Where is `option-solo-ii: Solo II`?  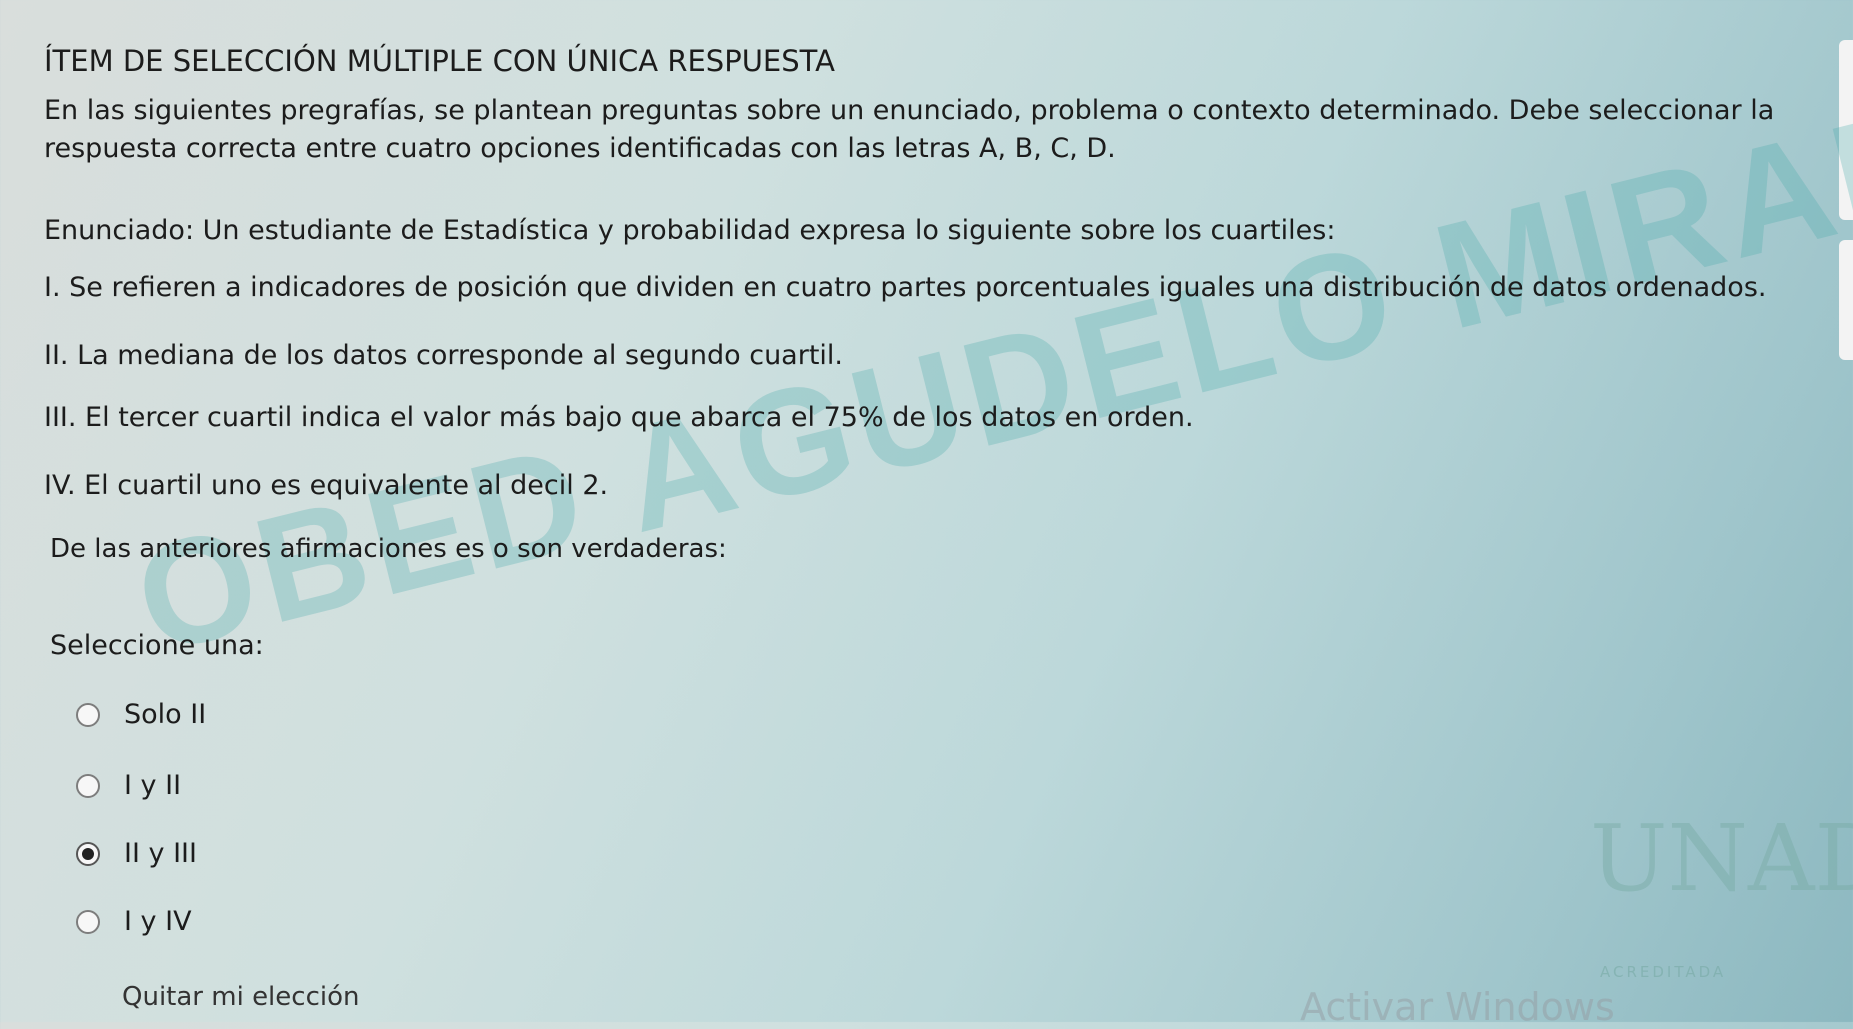
option-solo-ii: Solo II is located at coordinates (141, 714).